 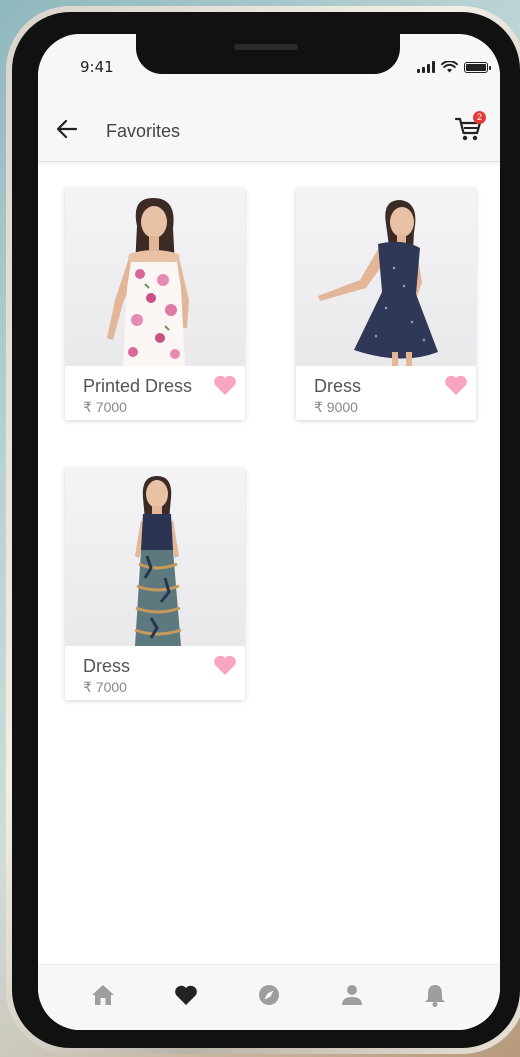 I want to click on home-icon, so click(x=103, y=994).